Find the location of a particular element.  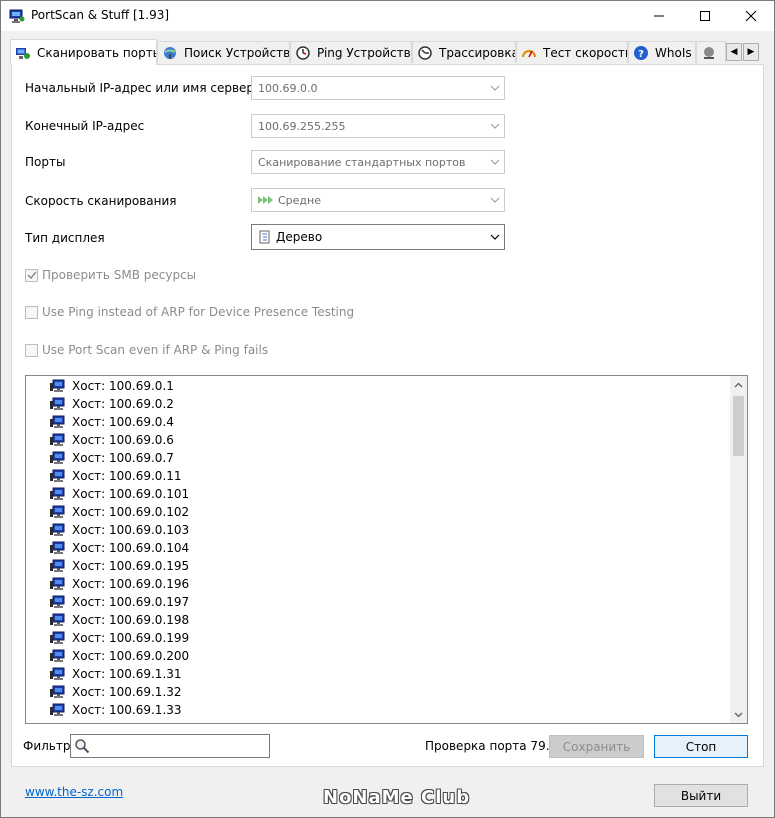

host-label: Хост: 100.69.0.197 is located at coordinates (131, 602).